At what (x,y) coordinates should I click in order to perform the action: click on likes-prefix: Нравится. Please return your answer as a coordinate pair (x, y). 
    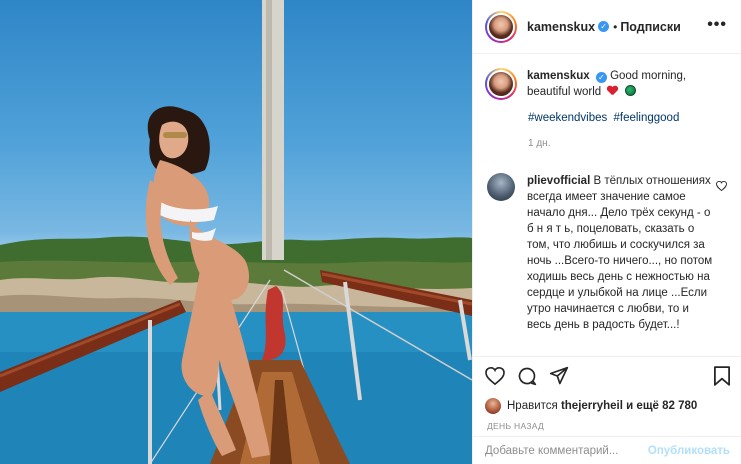
    Looking at the image, I should click on (532, 406).